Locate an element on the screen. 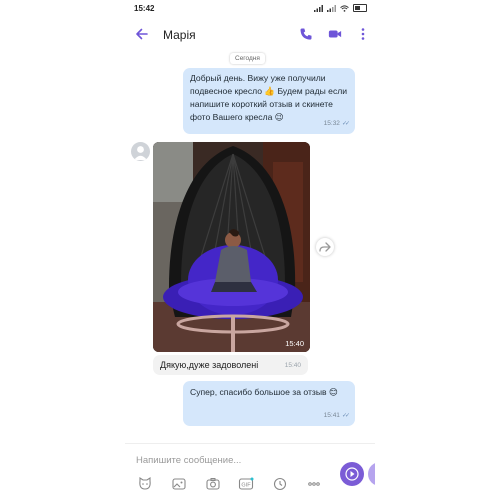 The width and height of the screenshot is (500, 500). photo-message: 15:40 is located at coordinates (231, 247).